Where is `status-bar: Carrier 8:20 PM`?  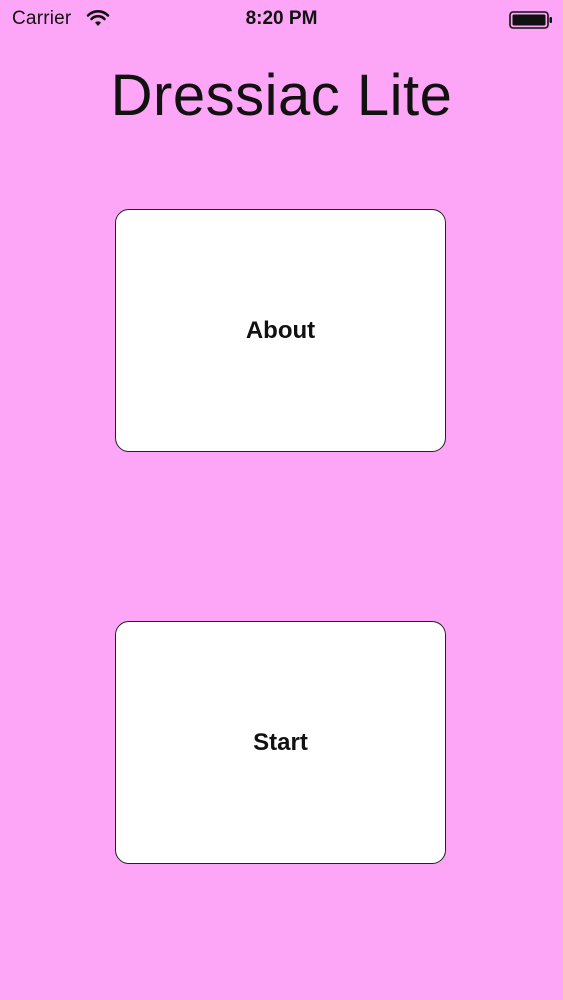 status-bar: Carrier 8:20 PM is located at coordinates (281, 20).